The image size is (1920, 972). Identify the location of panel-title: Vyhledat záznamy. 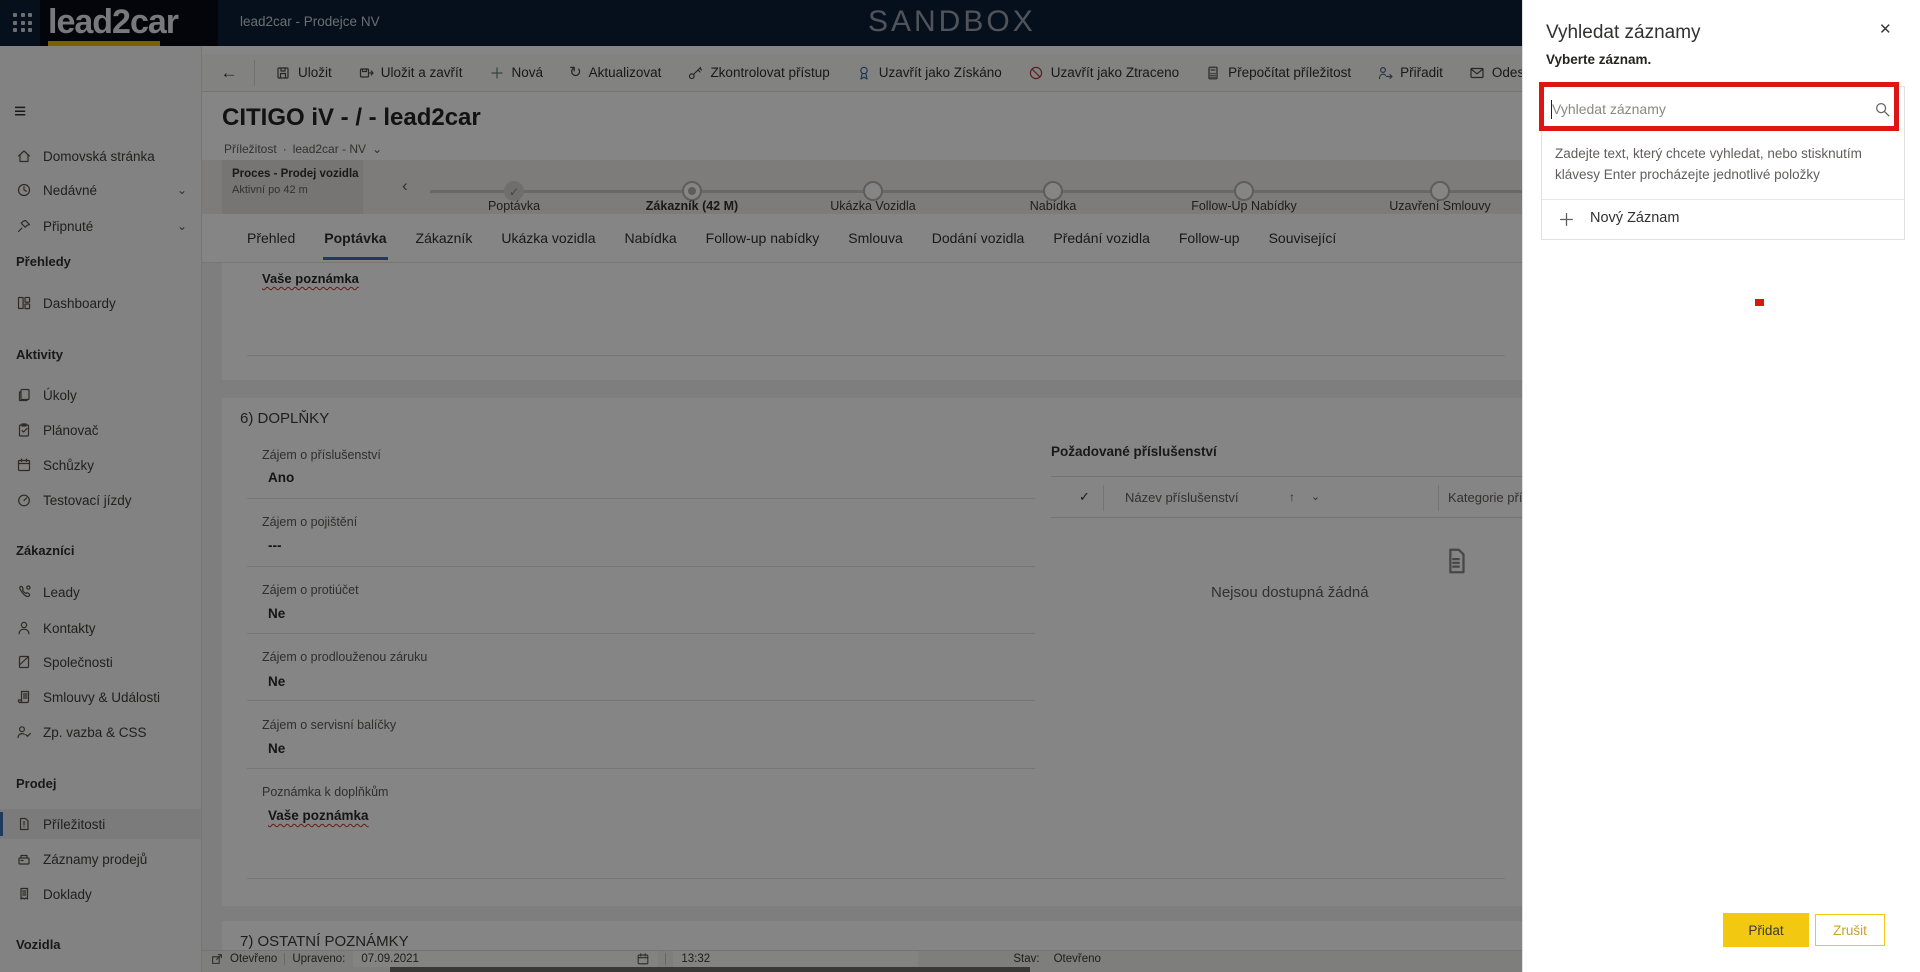
(1623, 32).